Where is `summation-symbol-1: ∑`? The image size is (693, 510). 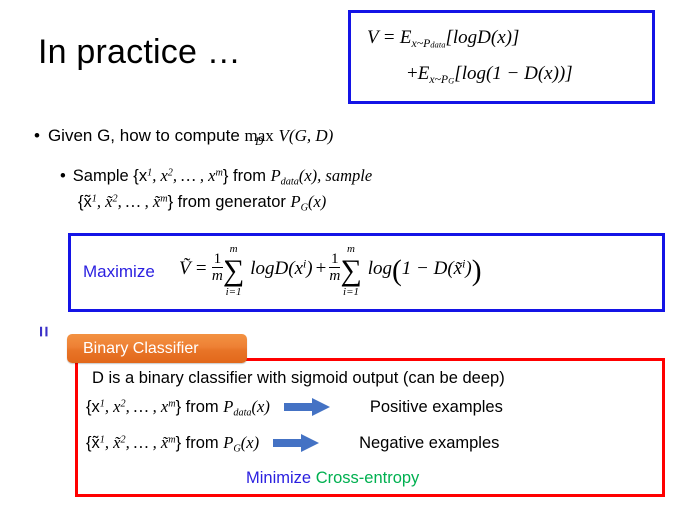 summation-symbol-1: ∑ is located at coordinates (233, 270).